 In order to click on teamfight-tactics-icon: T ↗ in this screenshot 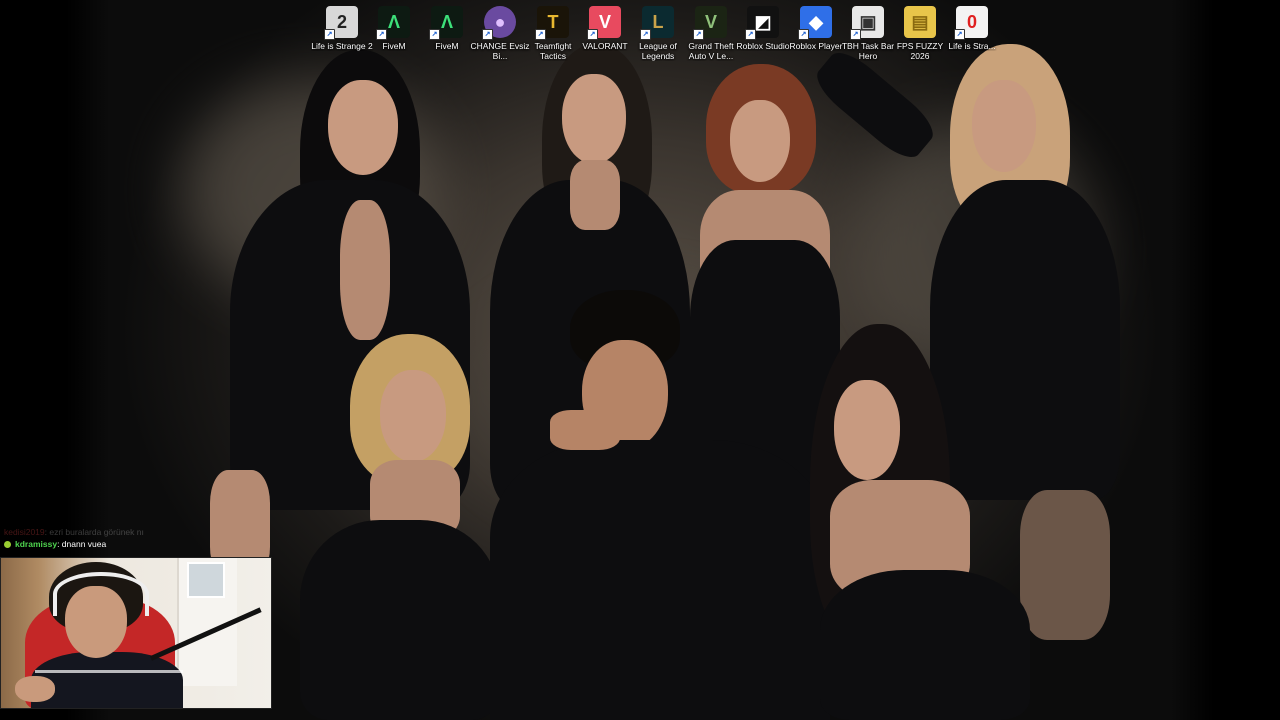, I will do `click(552, 23)`.